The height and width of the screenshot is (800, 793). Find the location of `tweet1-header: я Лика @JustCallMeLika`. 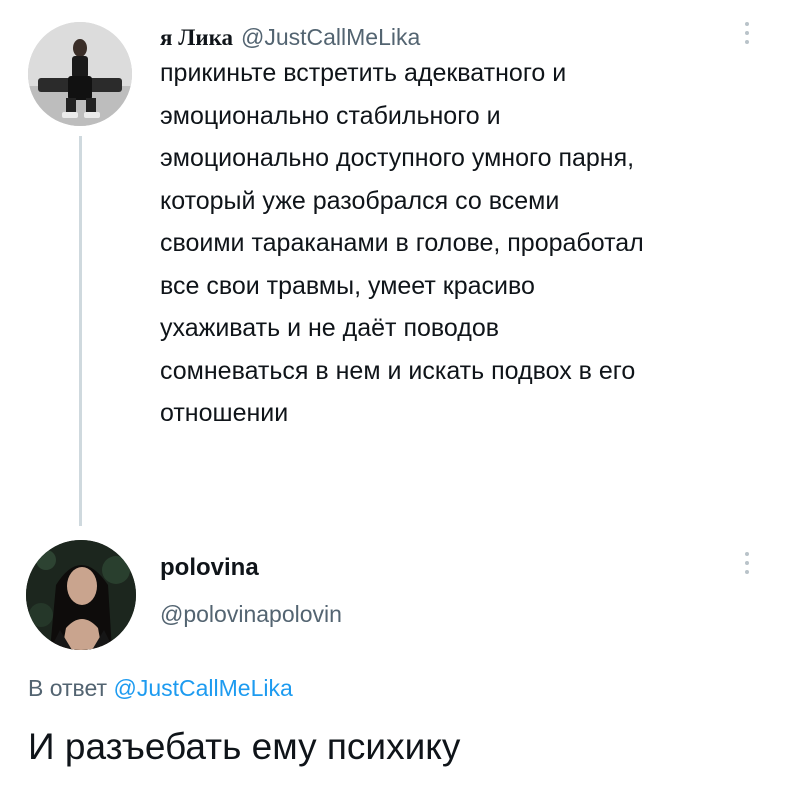

tweet1-header: я Лика @JustCallMeLika is located at coordinates (290, 37).